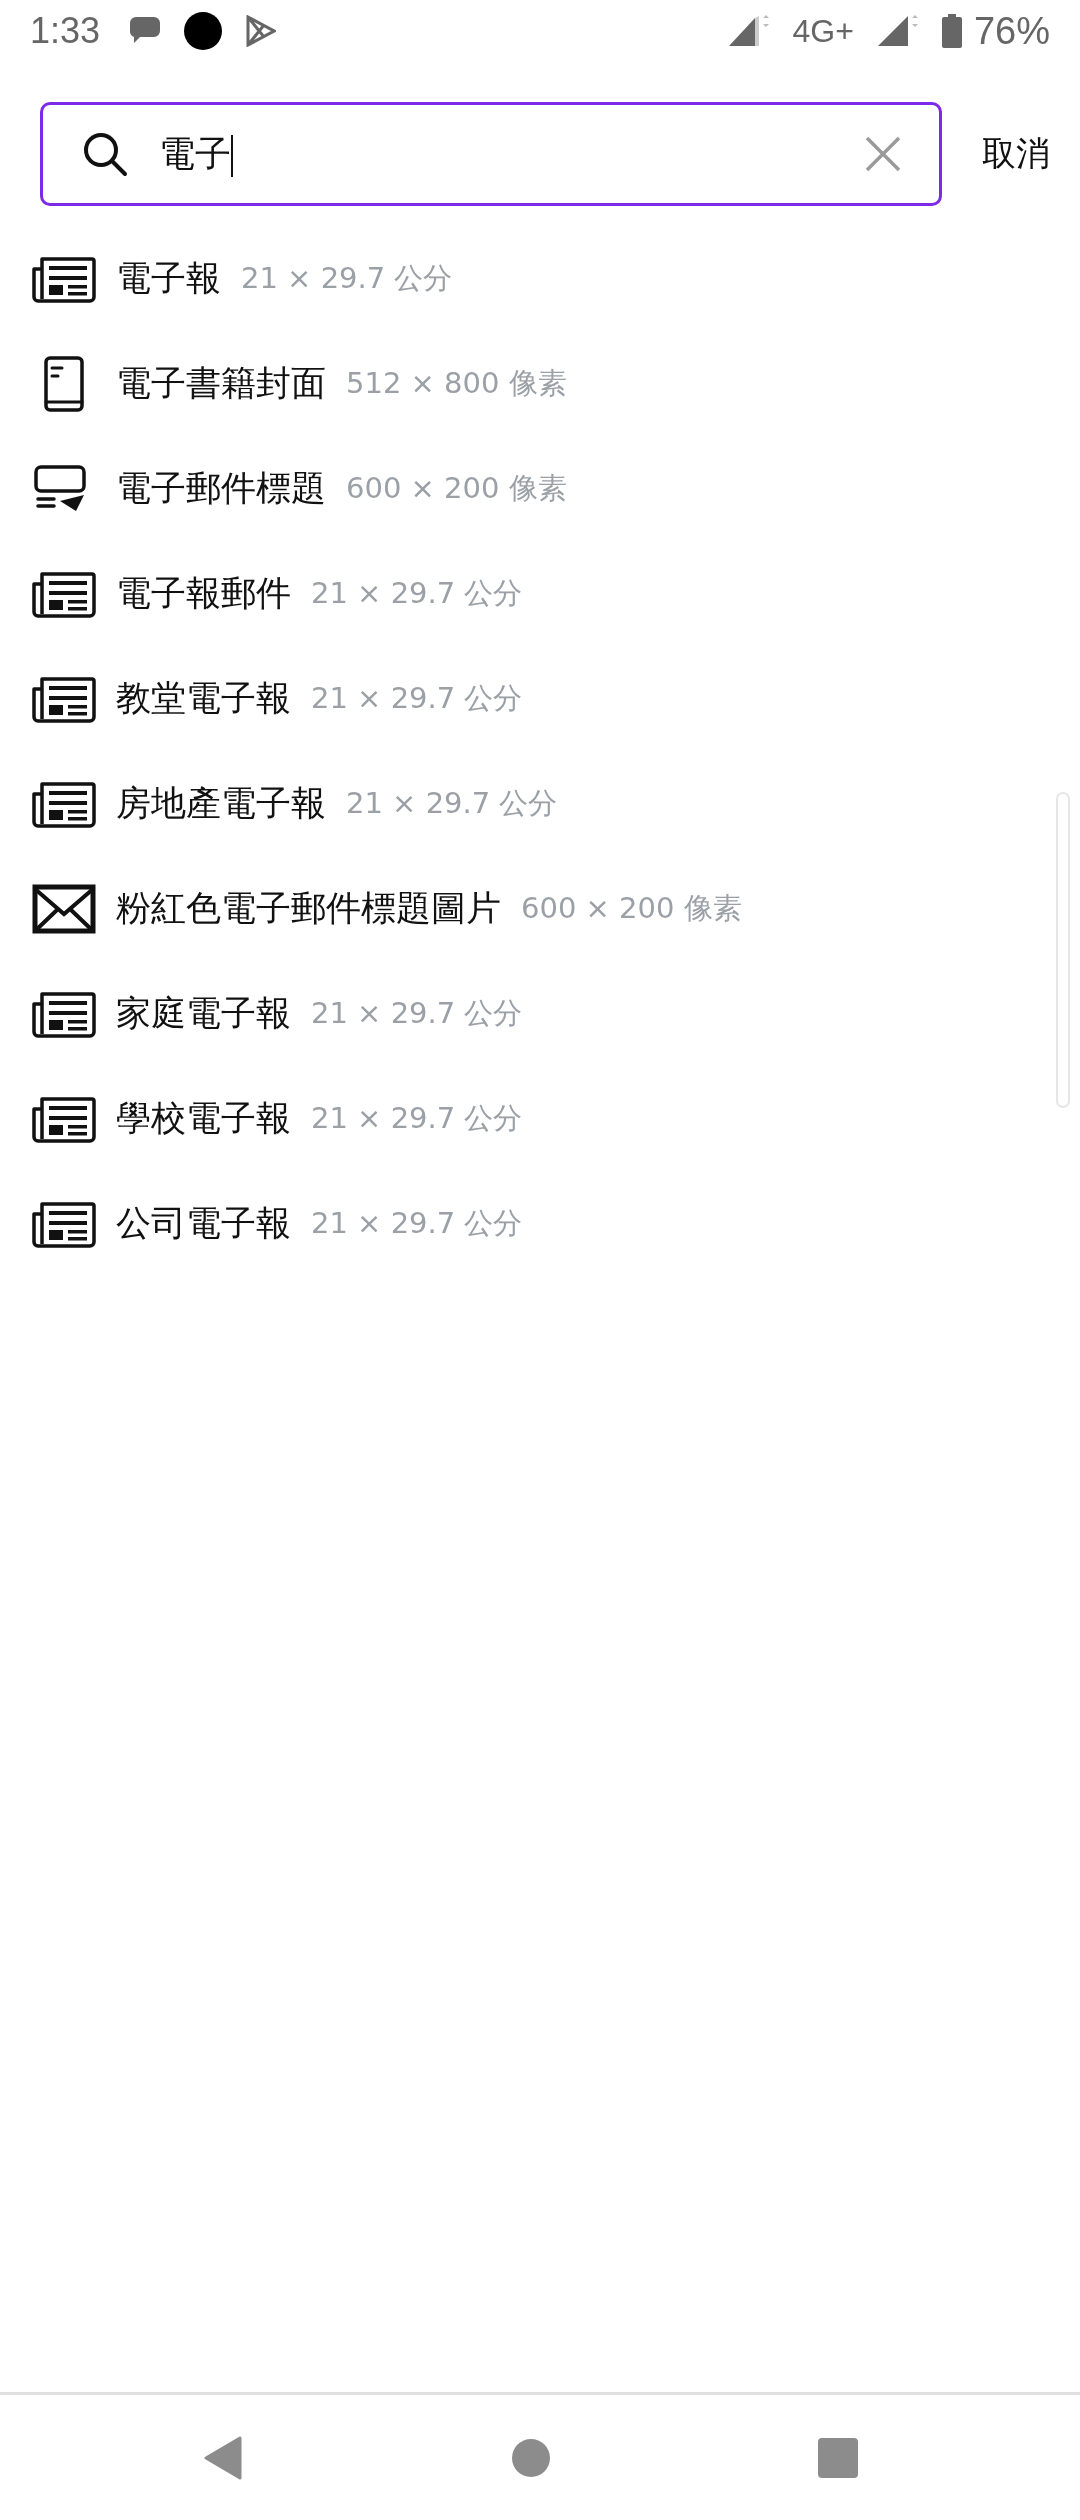 The image size is (1080, 2520). Describe the element at coordinates (203, 31) in the screenshot. I see `circle-icon` at that location.